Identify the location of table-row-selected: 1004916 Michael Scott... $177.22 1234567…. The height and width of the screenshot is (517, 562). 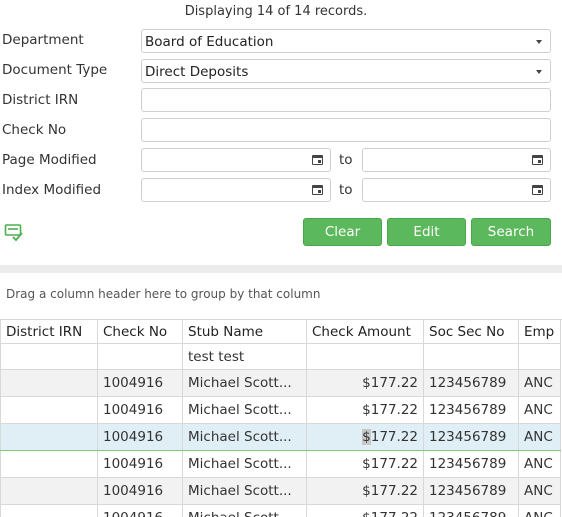
(281, 437).